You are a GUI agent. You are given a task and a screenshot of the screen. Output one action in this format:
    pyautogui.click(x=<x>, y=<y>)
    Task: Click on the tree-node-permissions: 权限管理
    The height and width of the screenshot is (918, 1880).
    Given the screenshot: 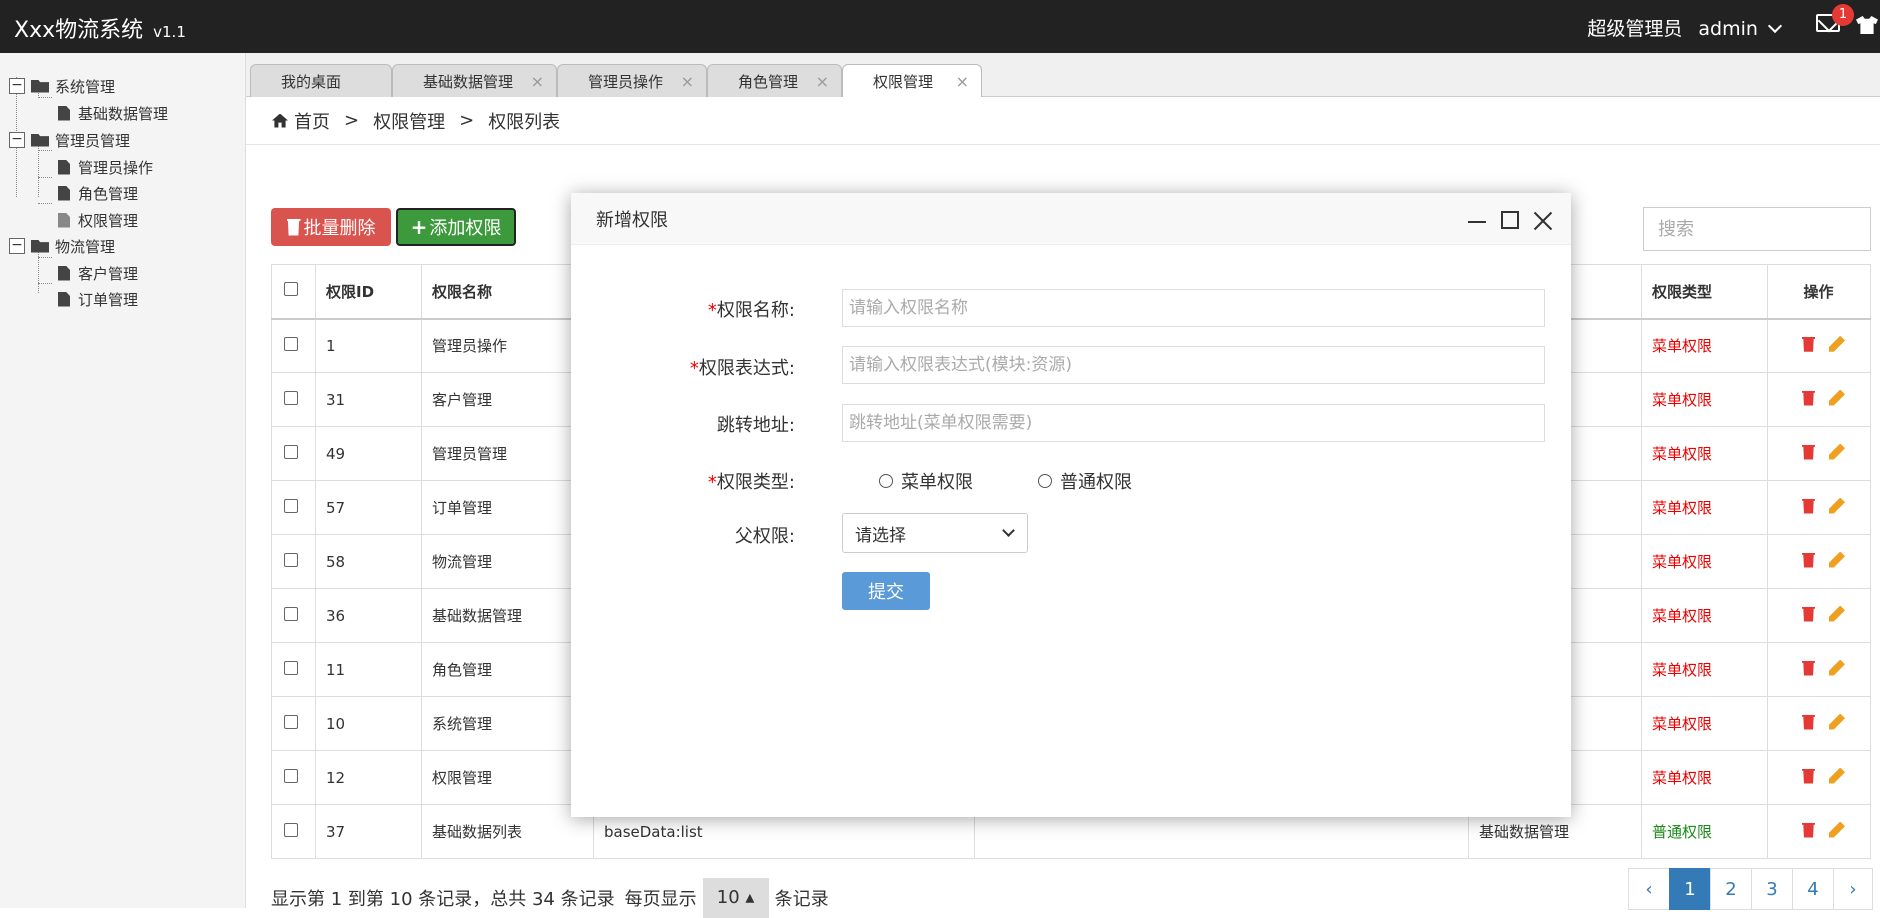 What is the action you would take?
    pyautogui.click(x=98, y=220)
    